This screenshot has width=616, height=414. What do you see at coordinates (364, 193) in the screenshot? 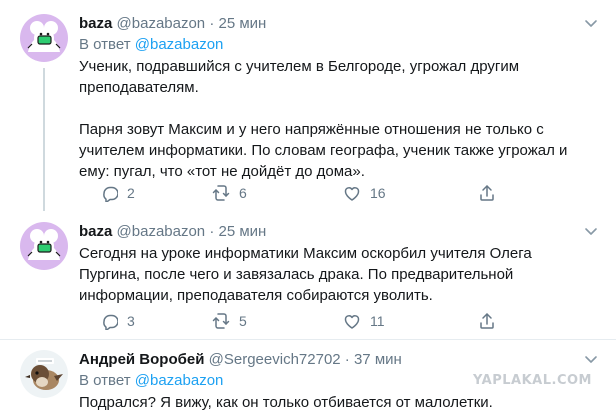
I see `like-button: 16` at bounding box center [364, 193].